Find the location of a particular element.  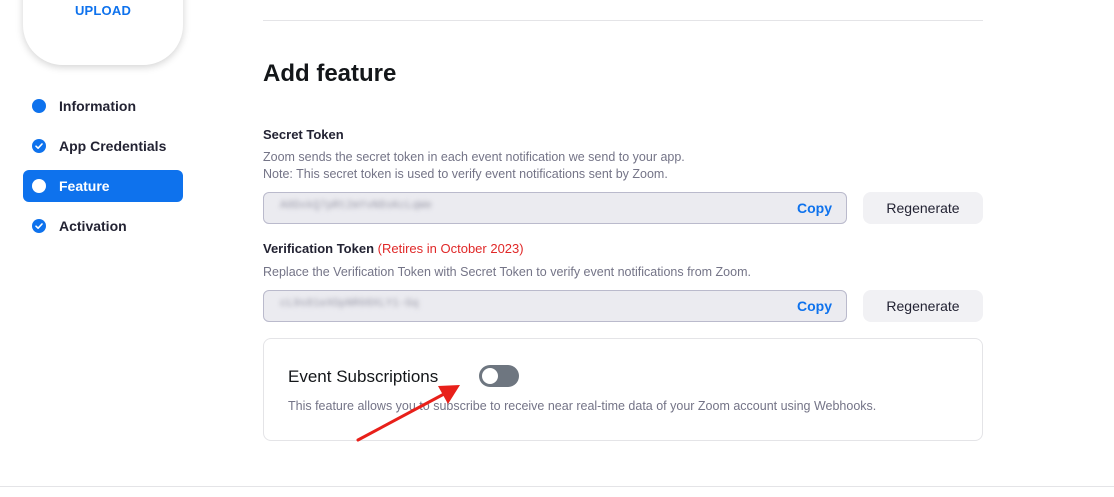

regenerate-verification-token-button: Regenerate is located at coordinates (923, 306).